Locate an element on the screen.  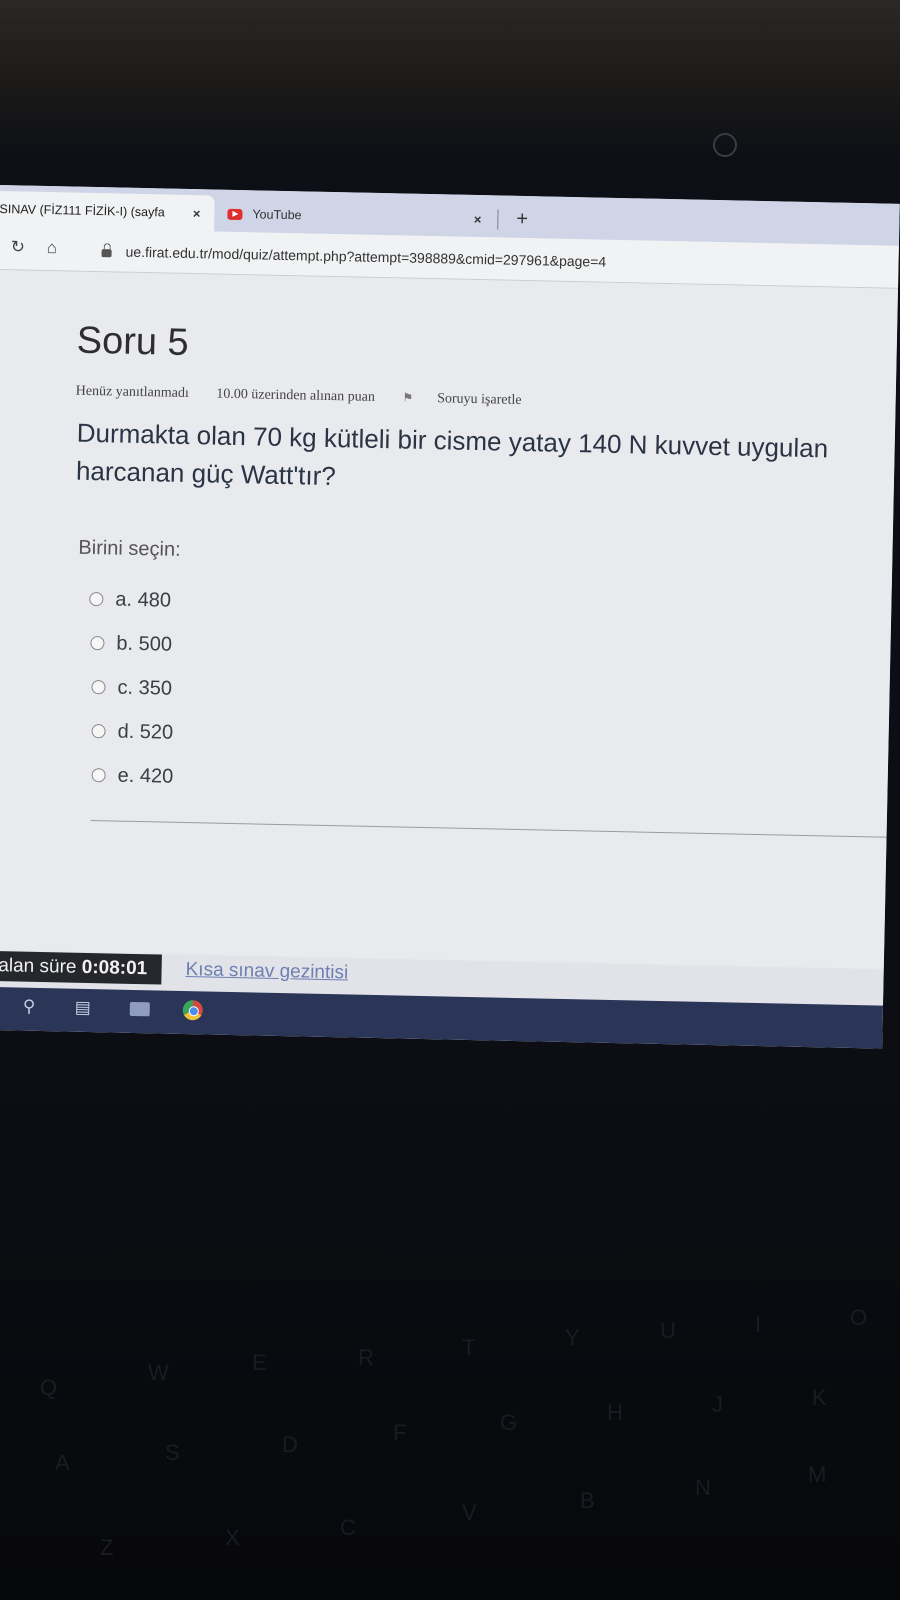
keyboard-key: X is located at coordinates (232, 1537).